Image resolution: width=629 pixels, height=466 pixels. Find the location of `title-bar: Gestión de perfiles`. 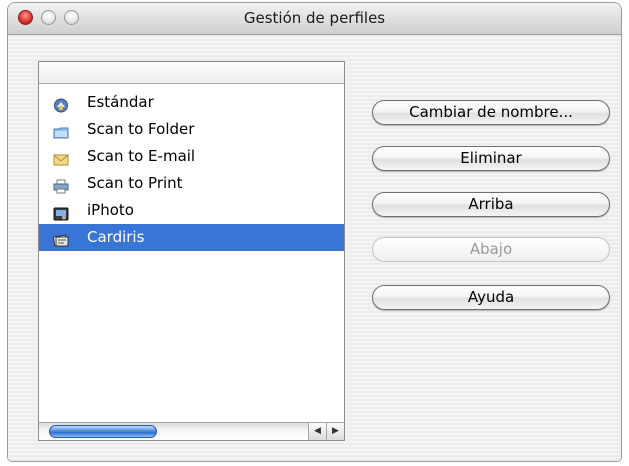

title-bar: Gestión de perfiles is located at coordinates (314, 19).